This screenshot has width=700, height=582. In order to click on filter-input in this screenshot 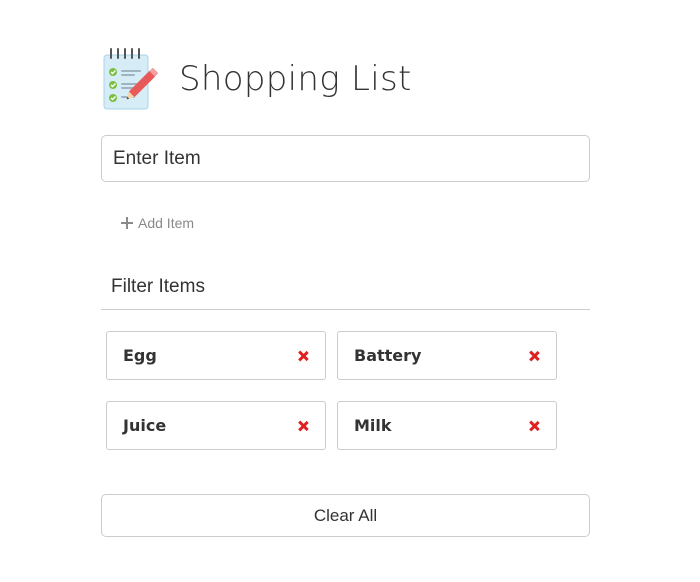, I will do `click(345, 287)`.